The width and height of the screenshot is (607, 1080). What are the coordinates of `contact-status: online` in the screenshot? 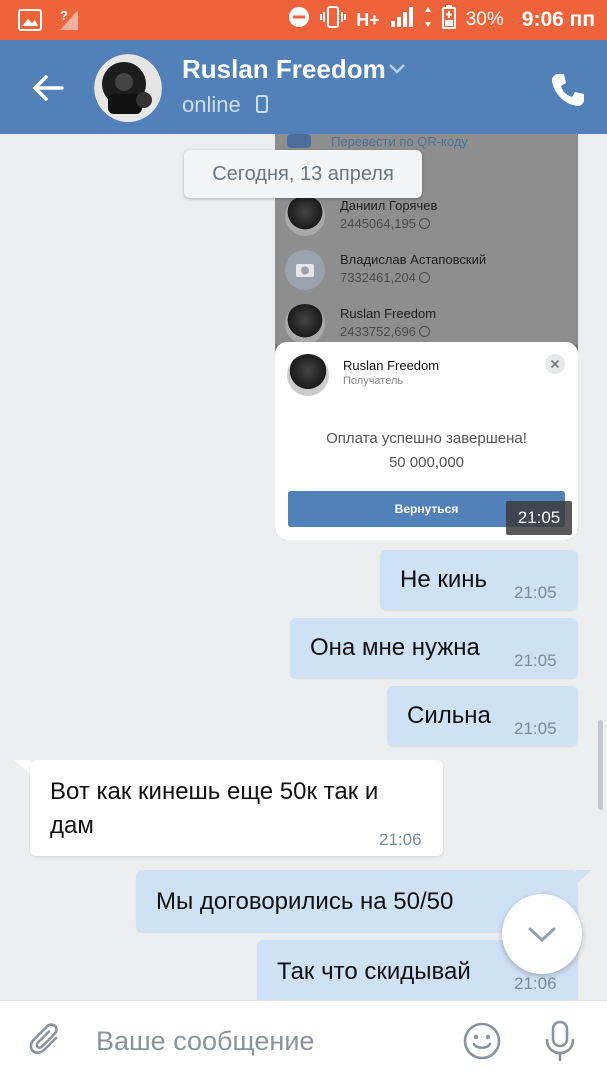 It's located at (211, 104).